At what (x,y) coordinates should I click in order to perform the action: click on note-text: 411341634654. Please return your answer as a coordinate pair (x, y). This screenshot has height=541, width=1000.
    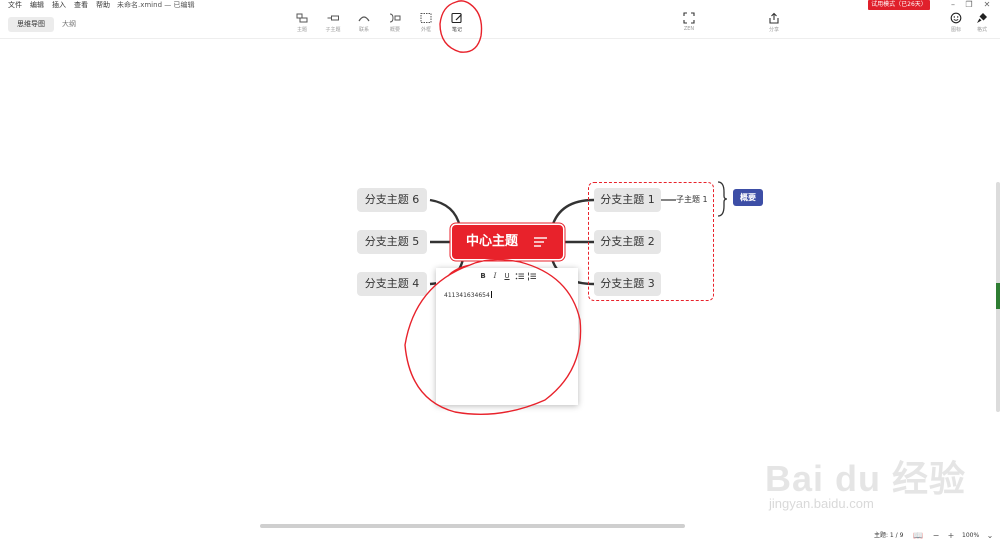
    Looking at the image, I should click on (467, 295).